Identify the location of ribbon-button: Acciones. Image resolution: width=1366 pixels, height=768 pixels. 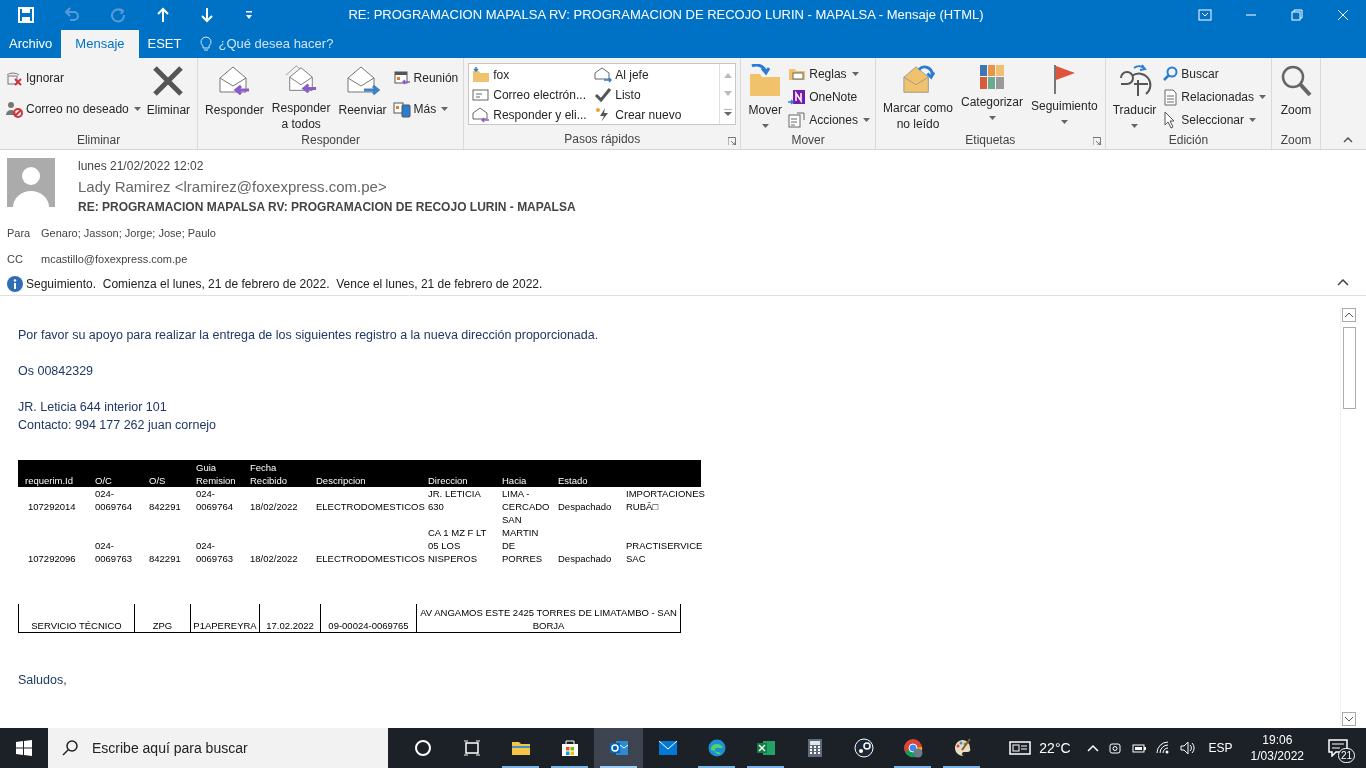
(829, 119).